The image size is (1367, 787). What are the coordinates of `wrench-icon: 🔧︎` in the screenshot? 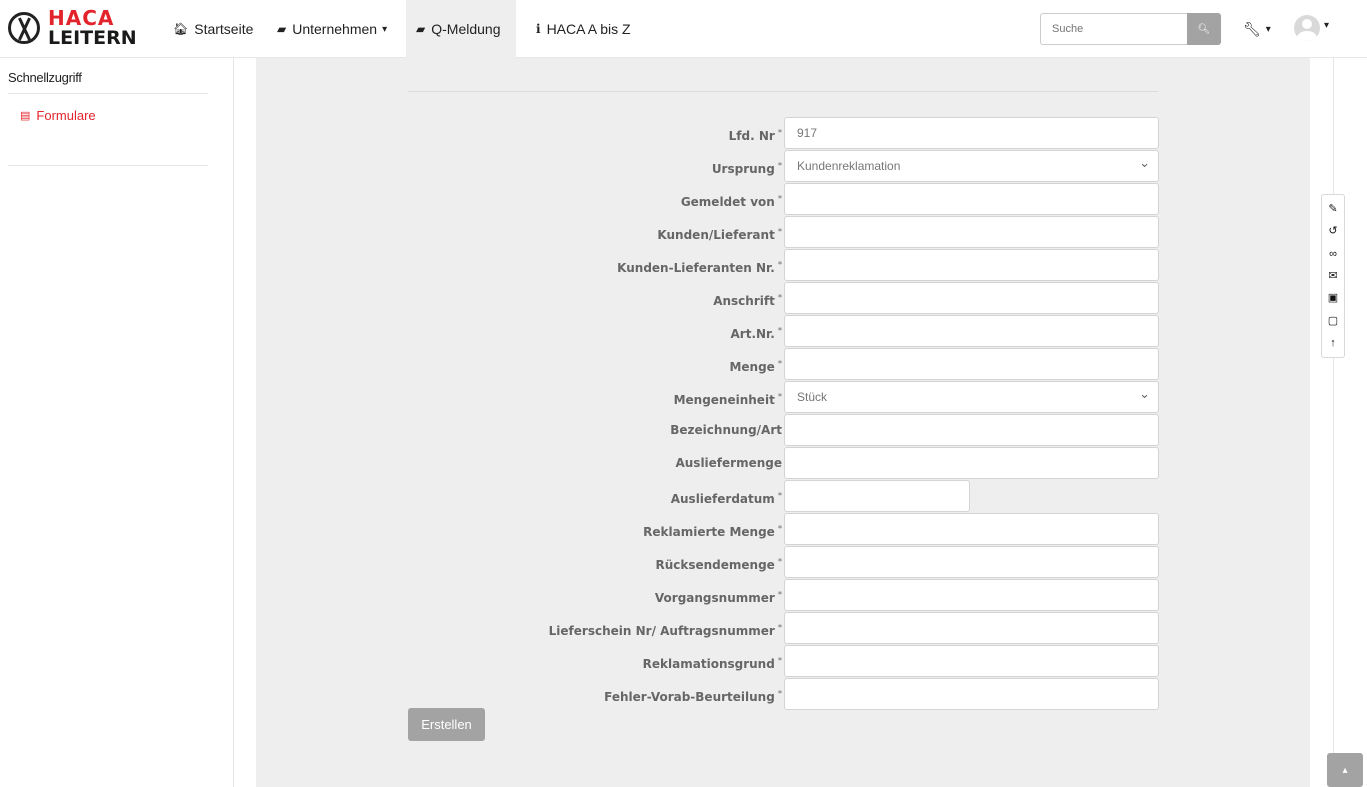 It's located at (1252, 28).